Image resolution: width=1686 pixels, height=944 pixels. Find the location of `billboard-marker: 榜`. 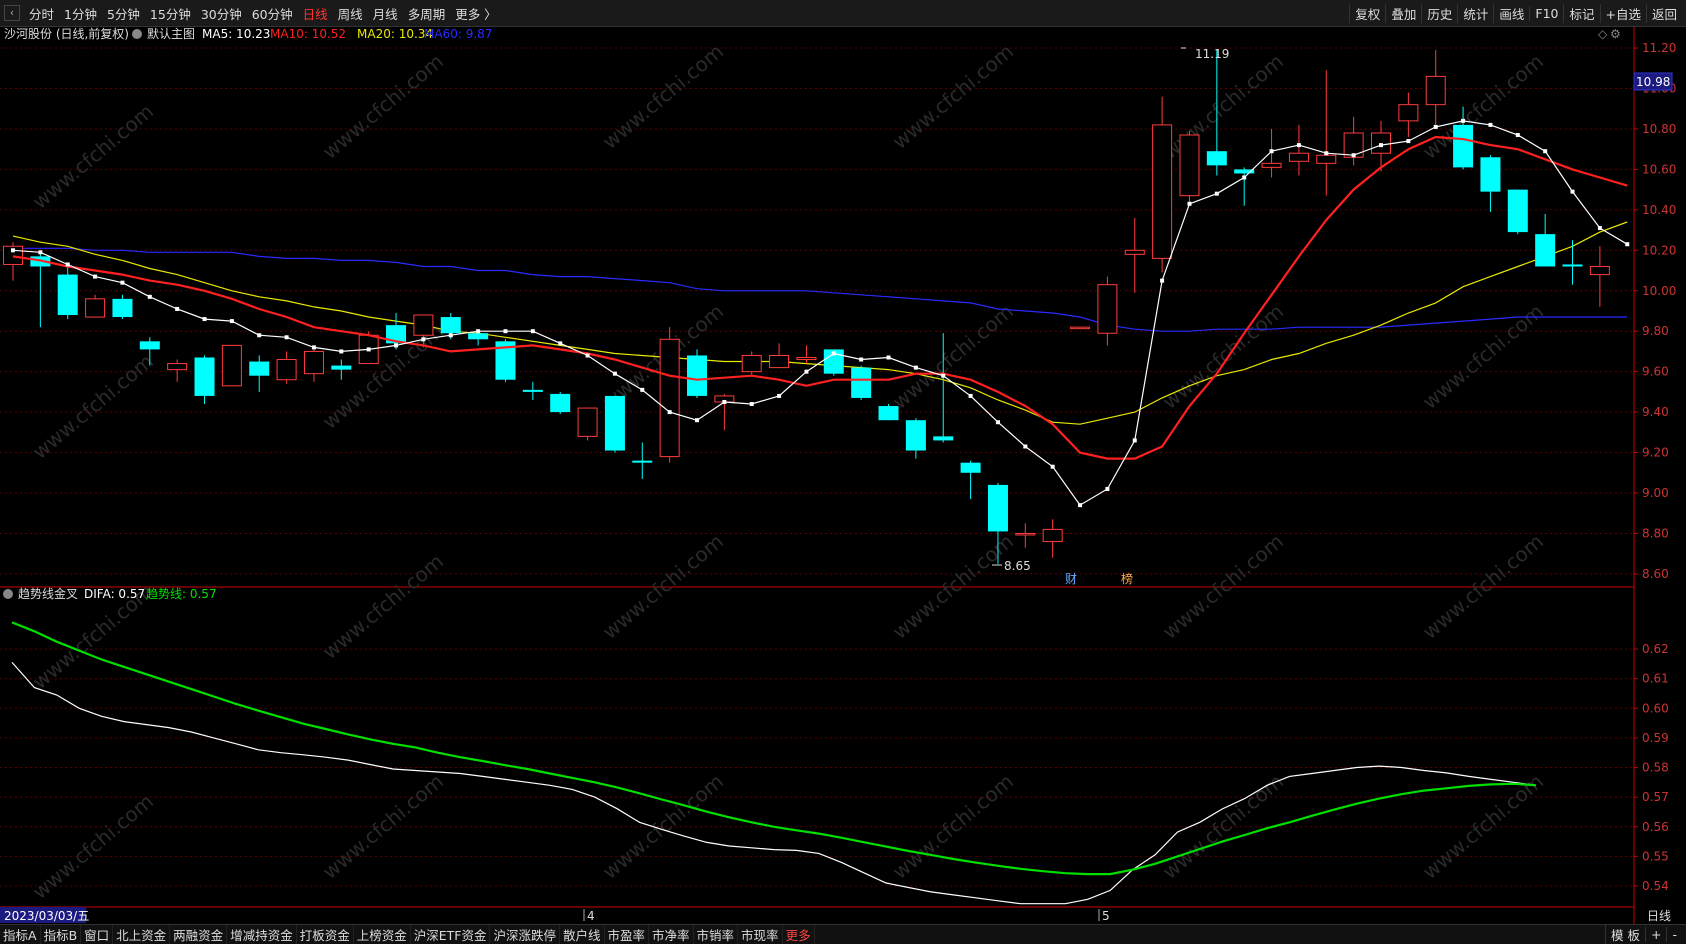

billboard-marker: 榜 is located at coordinates (1127, 578).